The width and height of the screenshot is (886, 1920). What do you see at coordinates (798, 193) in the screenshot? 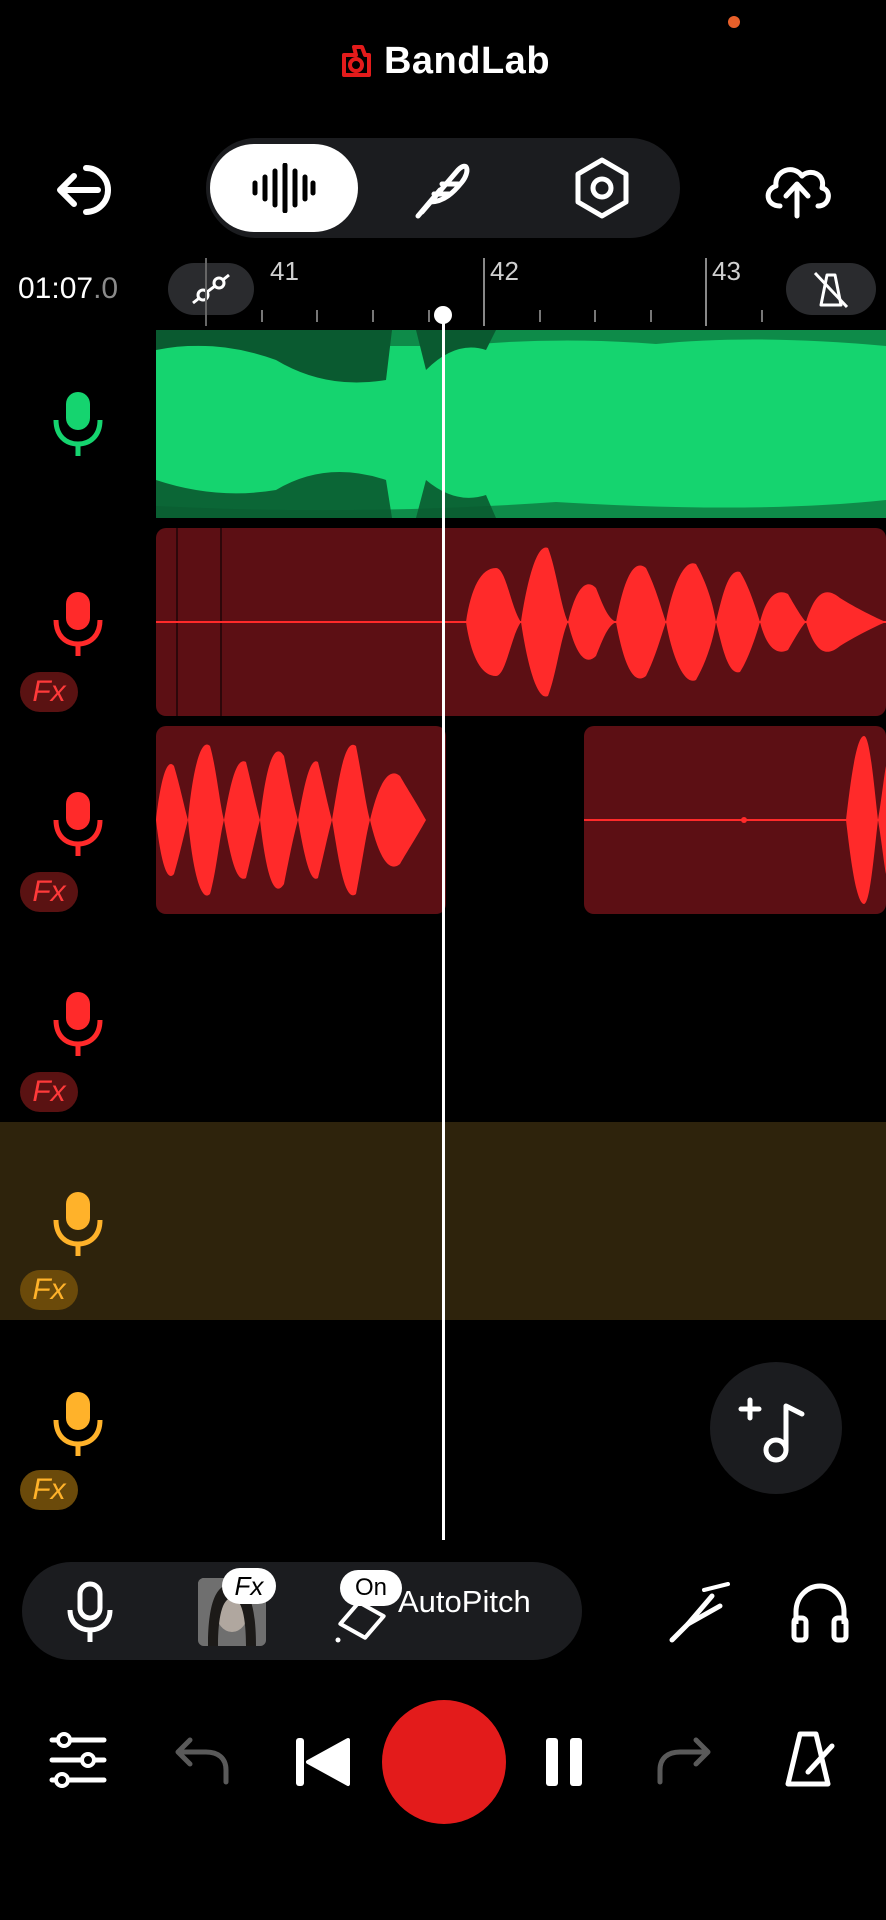
I see `cloud-upload-icon` at bounding box center [798, 193].